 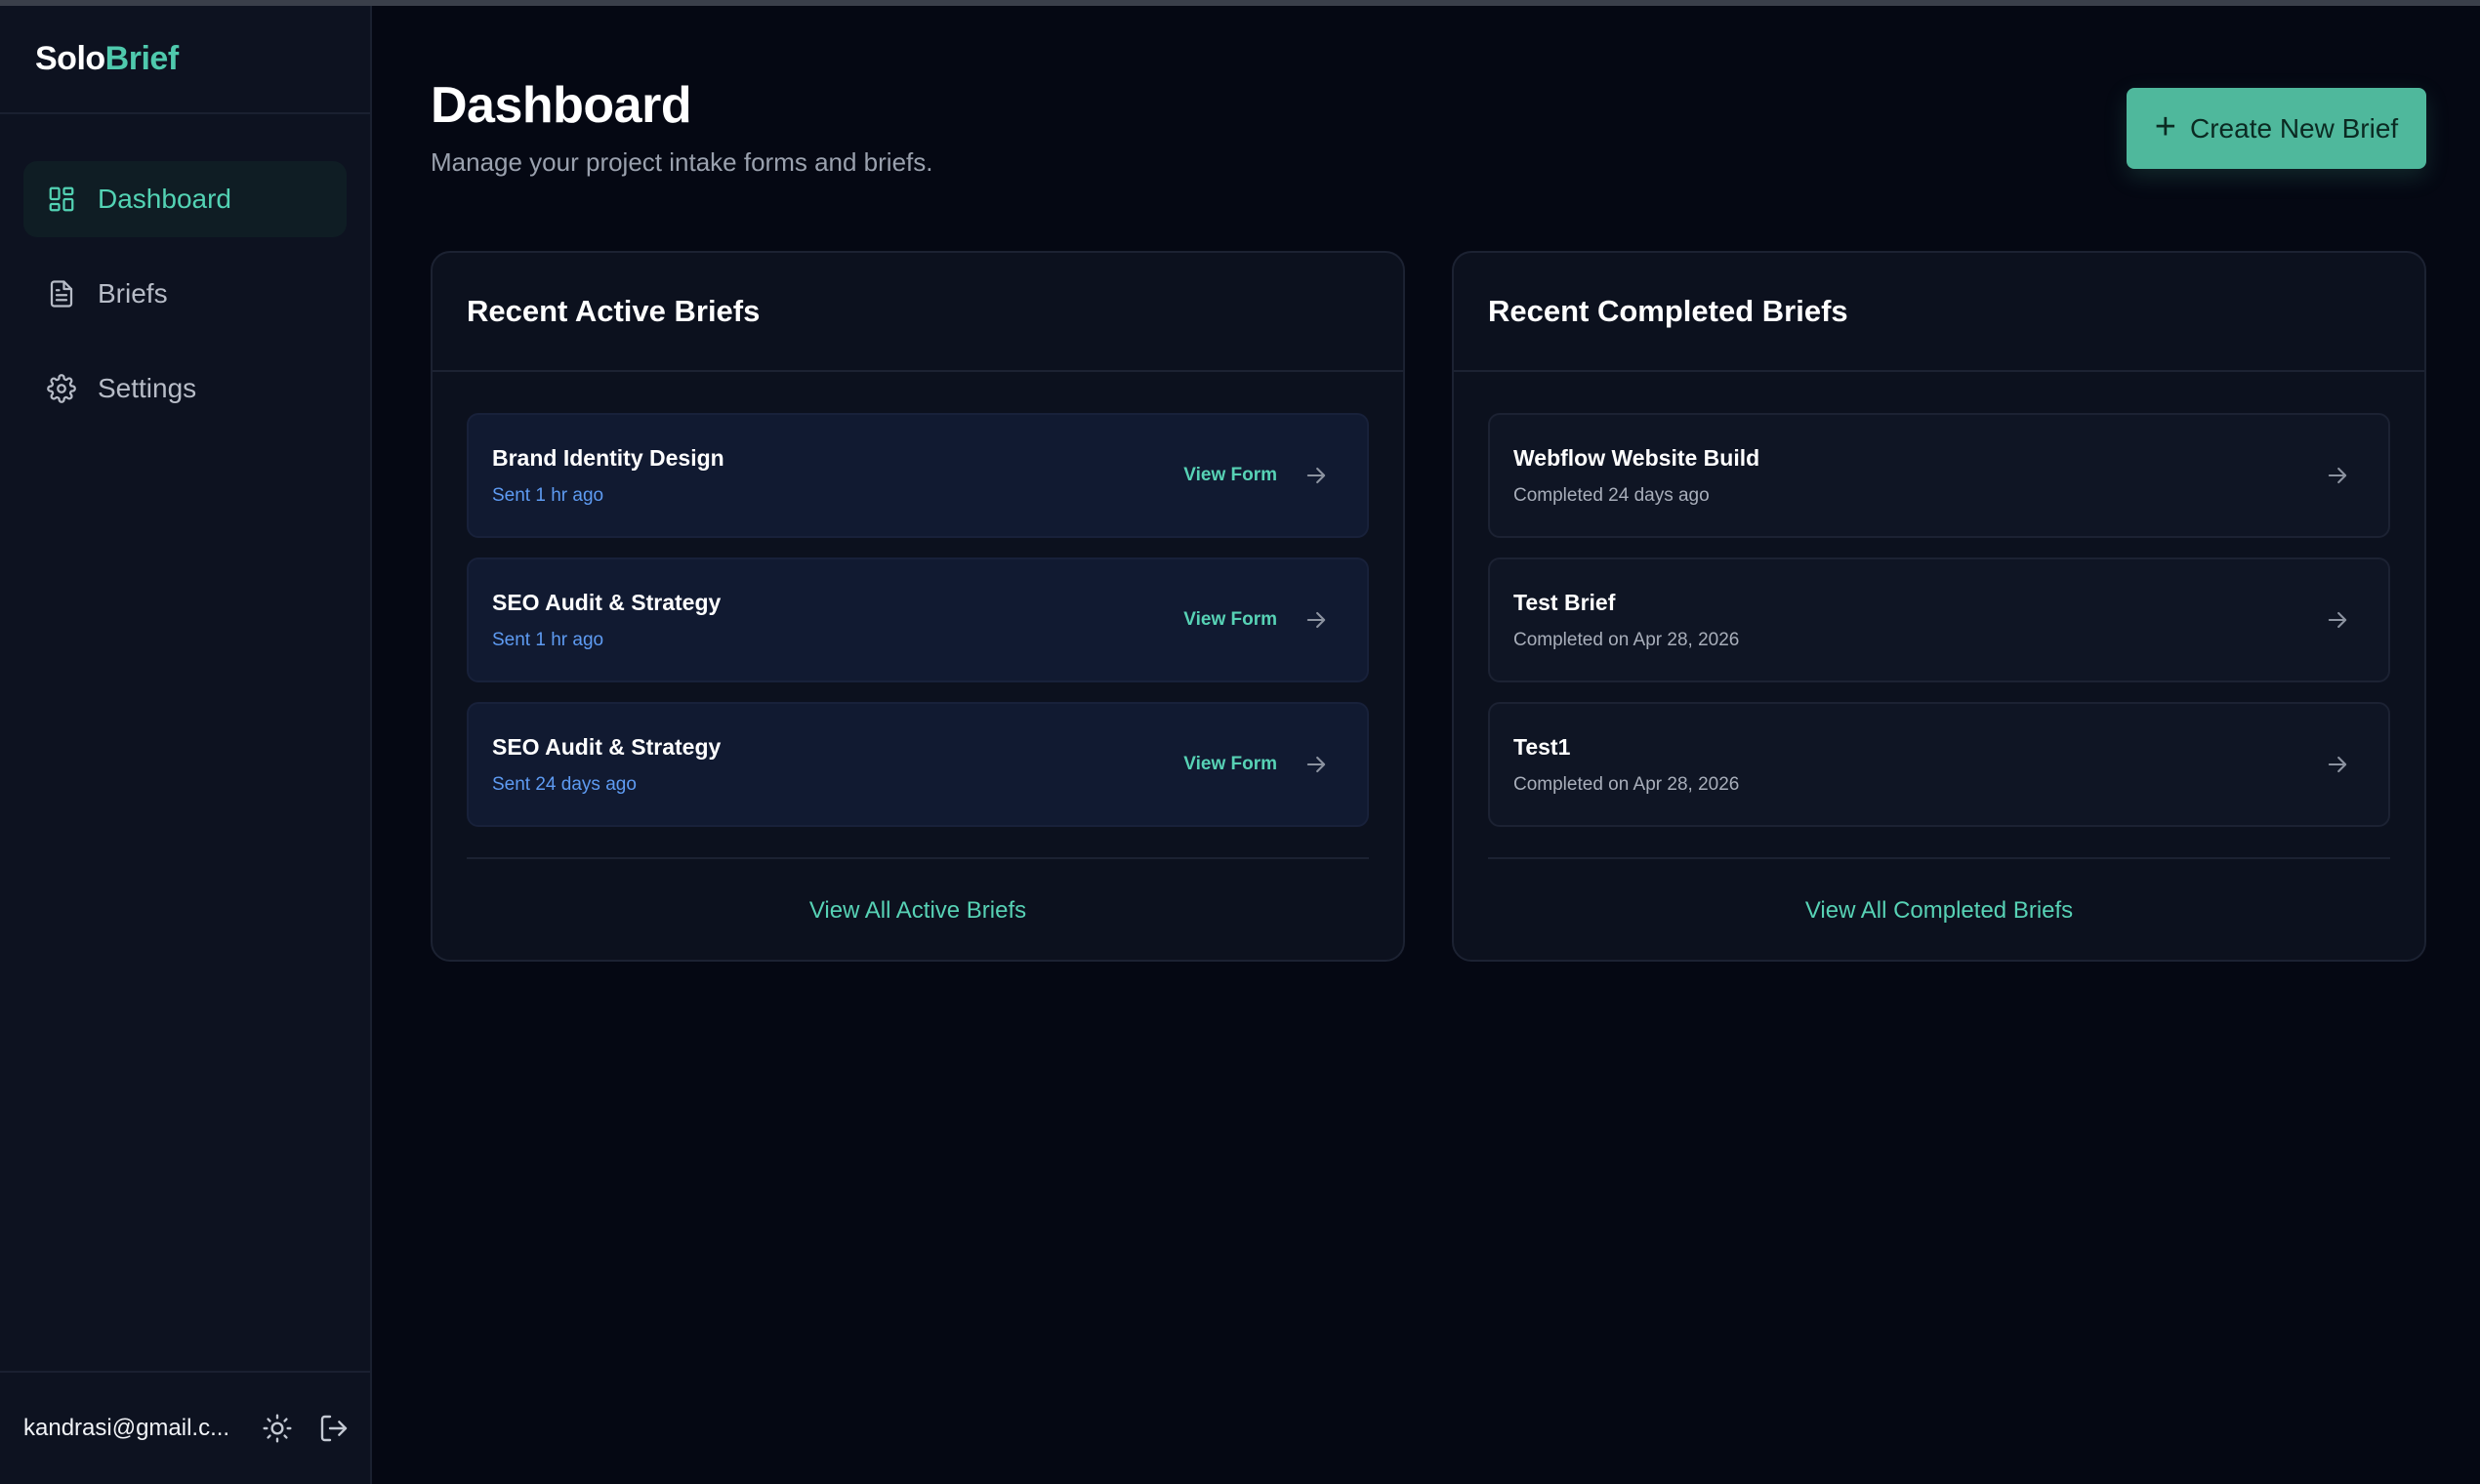 I want to click on list-item: Test Brief Completed on Apr 28, 2026, so click(x=1939, y=620).